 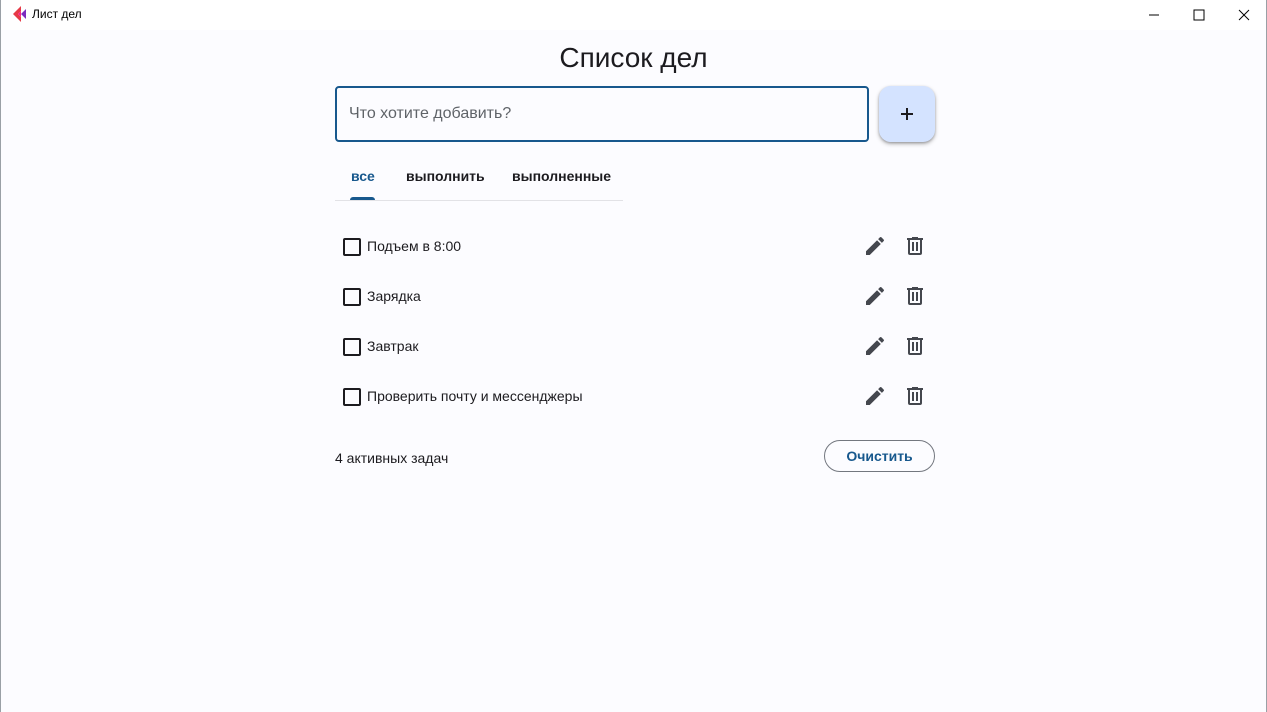 I want to click on title-bar: Лист дел, so click(x=633, y=15).